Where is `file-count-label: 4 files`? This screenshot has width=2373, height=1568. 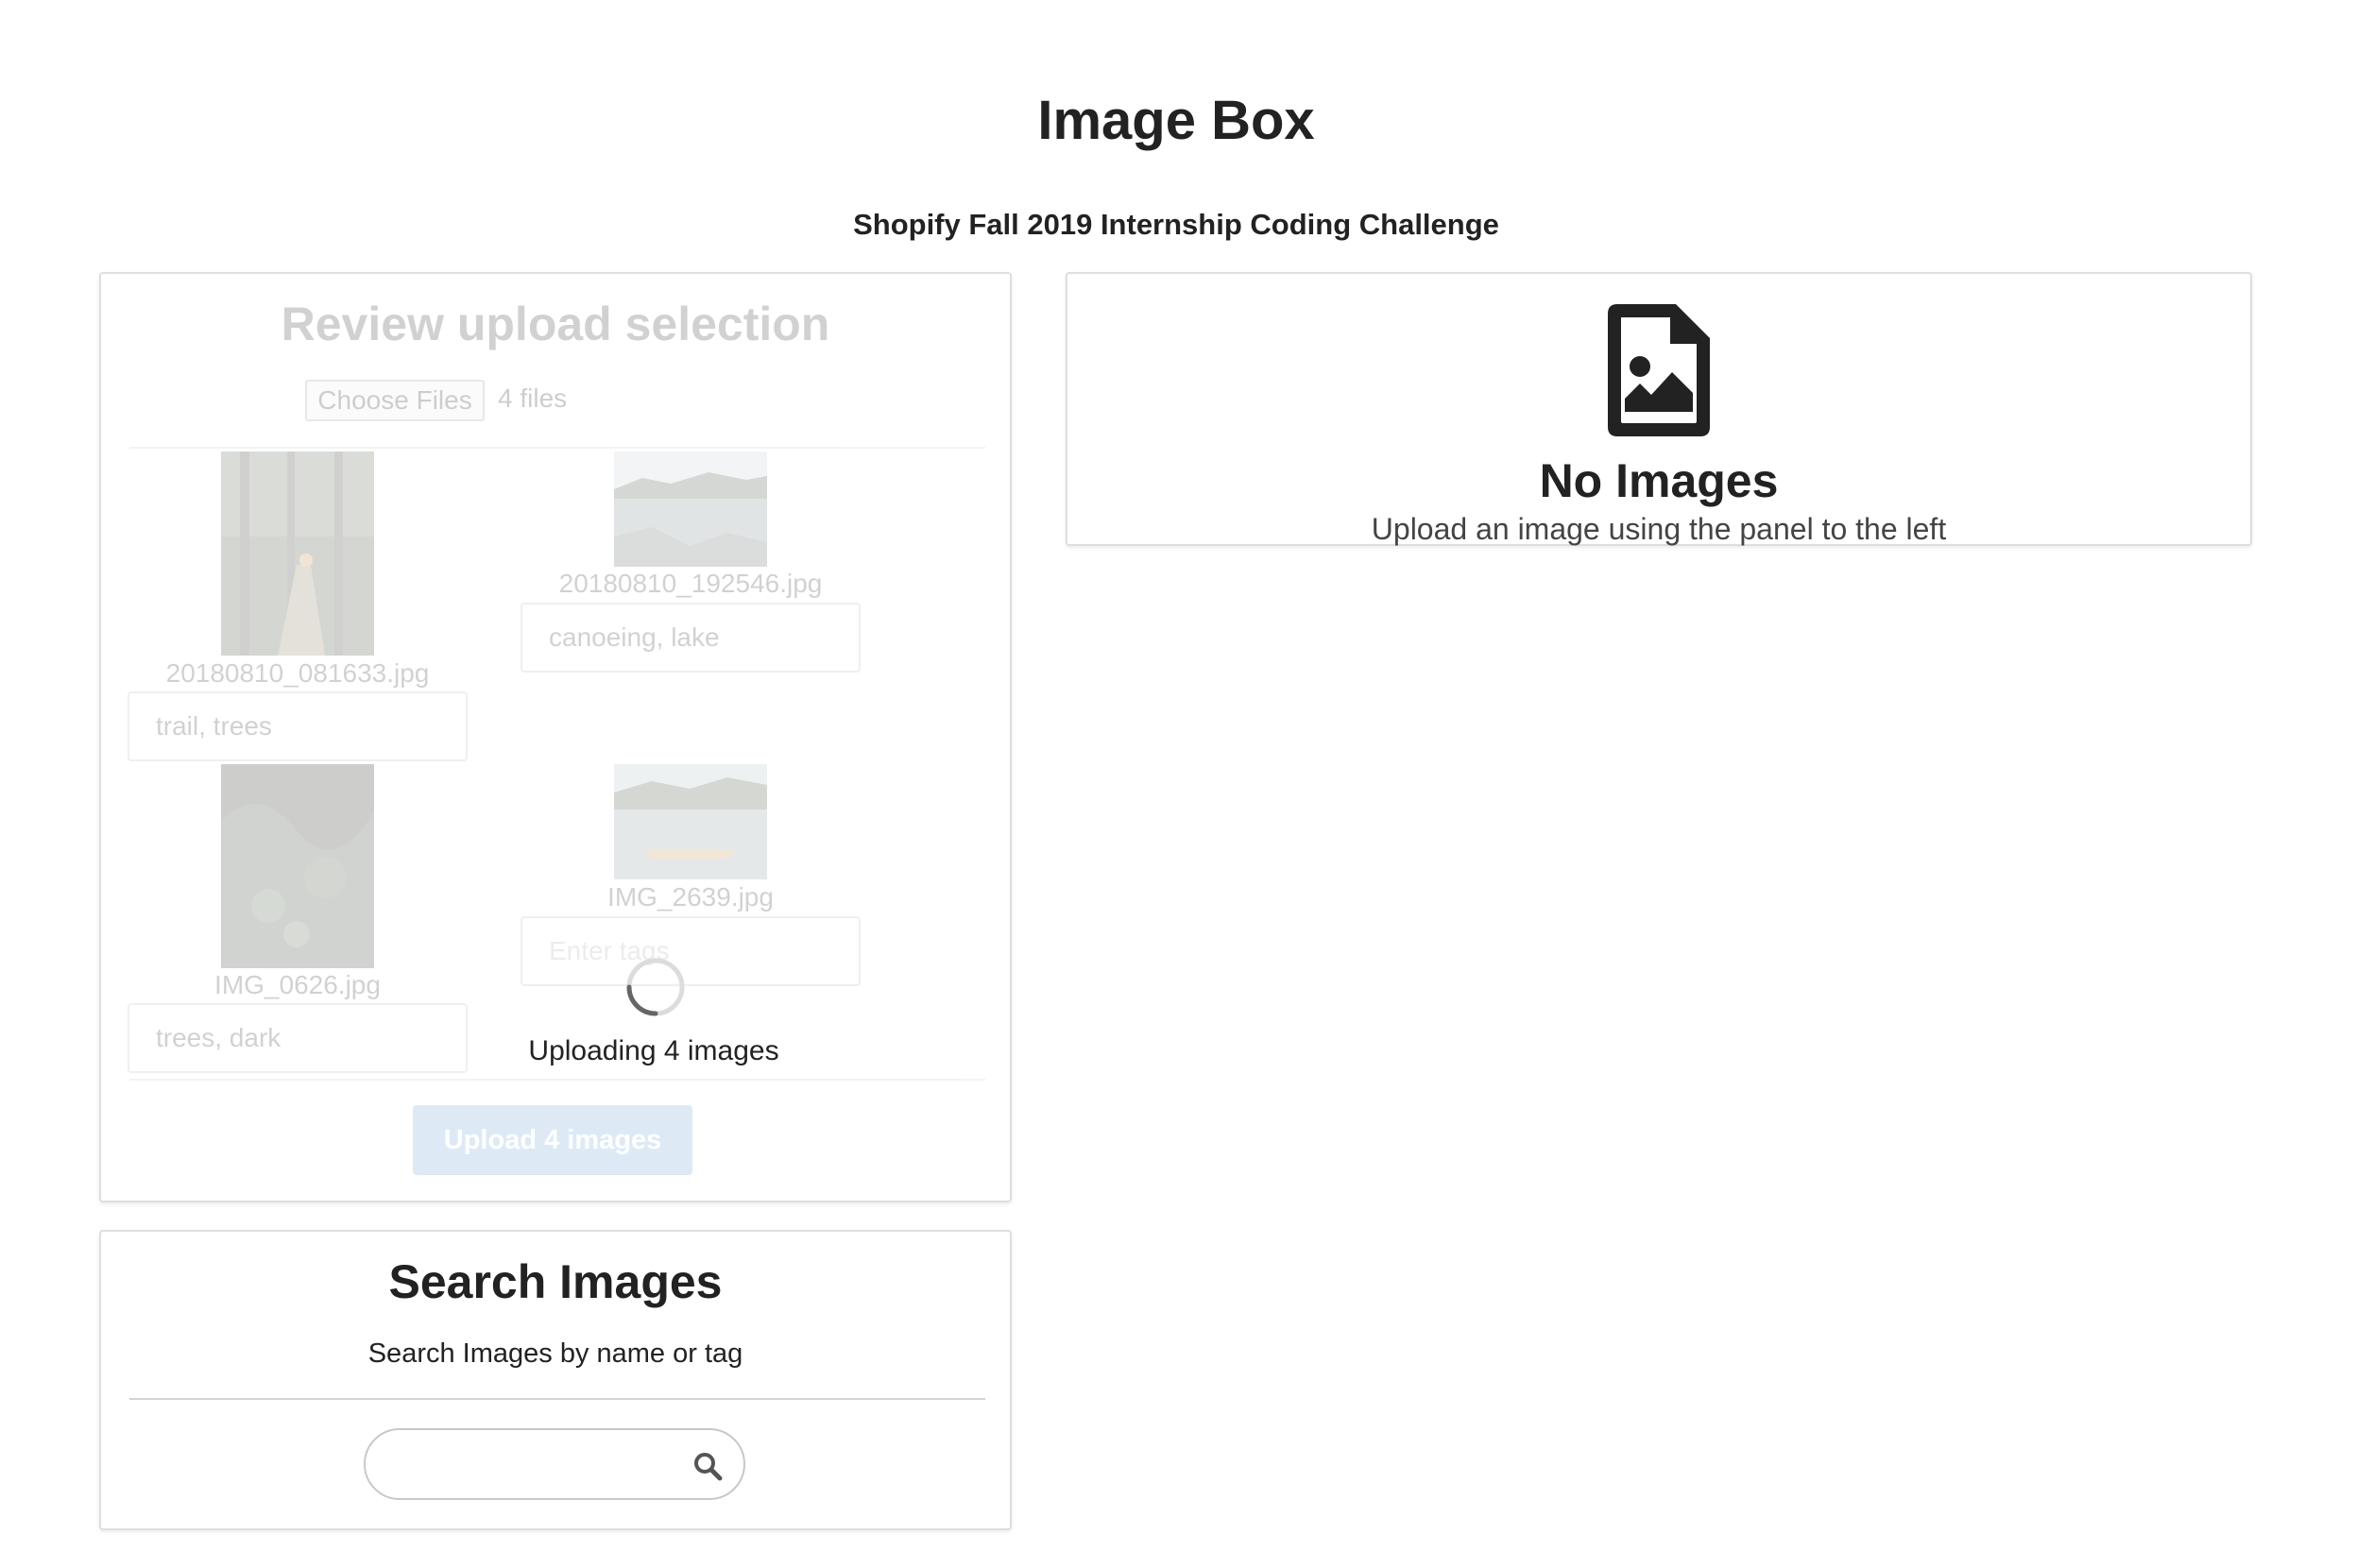 file-count-label: 4 files is located at coordinates (533, 398).